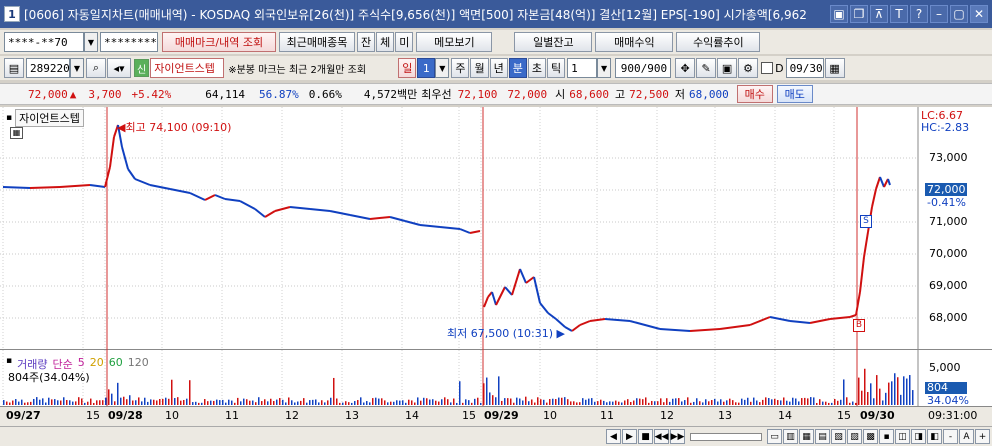  I want to click on stop-icon: ■, so click(645, 436).